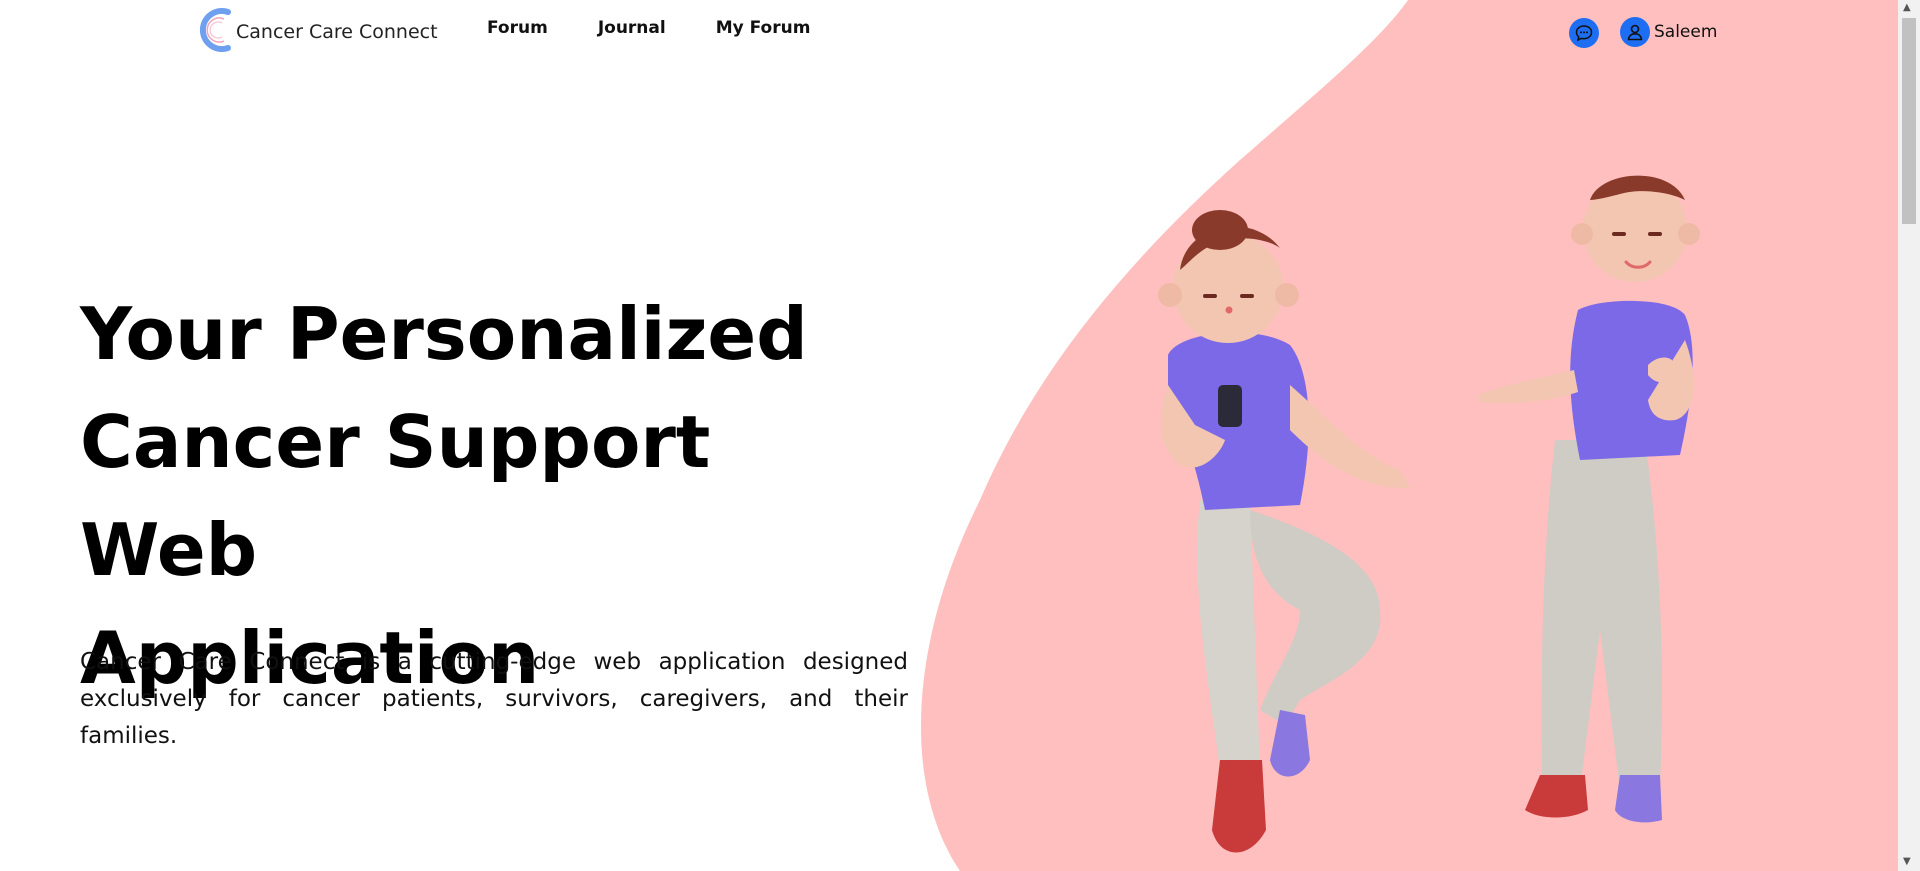 The width and height of the screenshot is (1920, 871). I want to click on nav-journal-link: Journal, so click(632, 28).